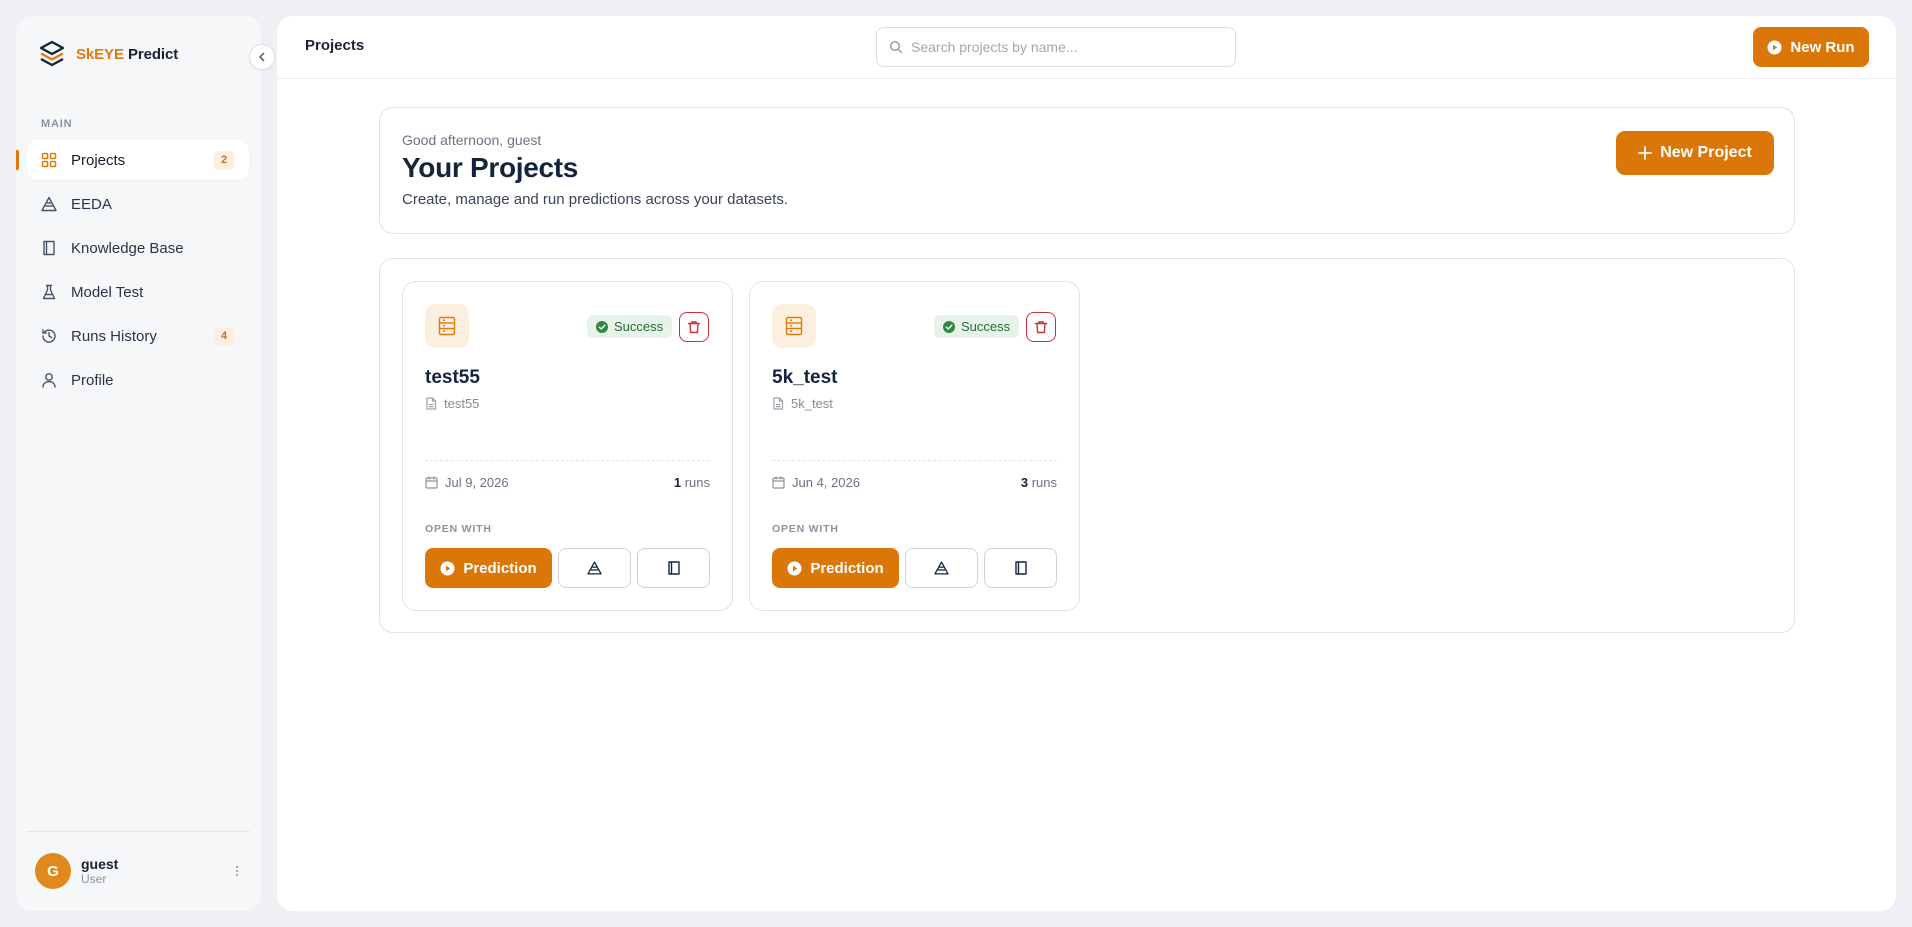  Describe the element at coordinates (1044, 482) in the screenshot. I see `runs-label: runs` at that location.